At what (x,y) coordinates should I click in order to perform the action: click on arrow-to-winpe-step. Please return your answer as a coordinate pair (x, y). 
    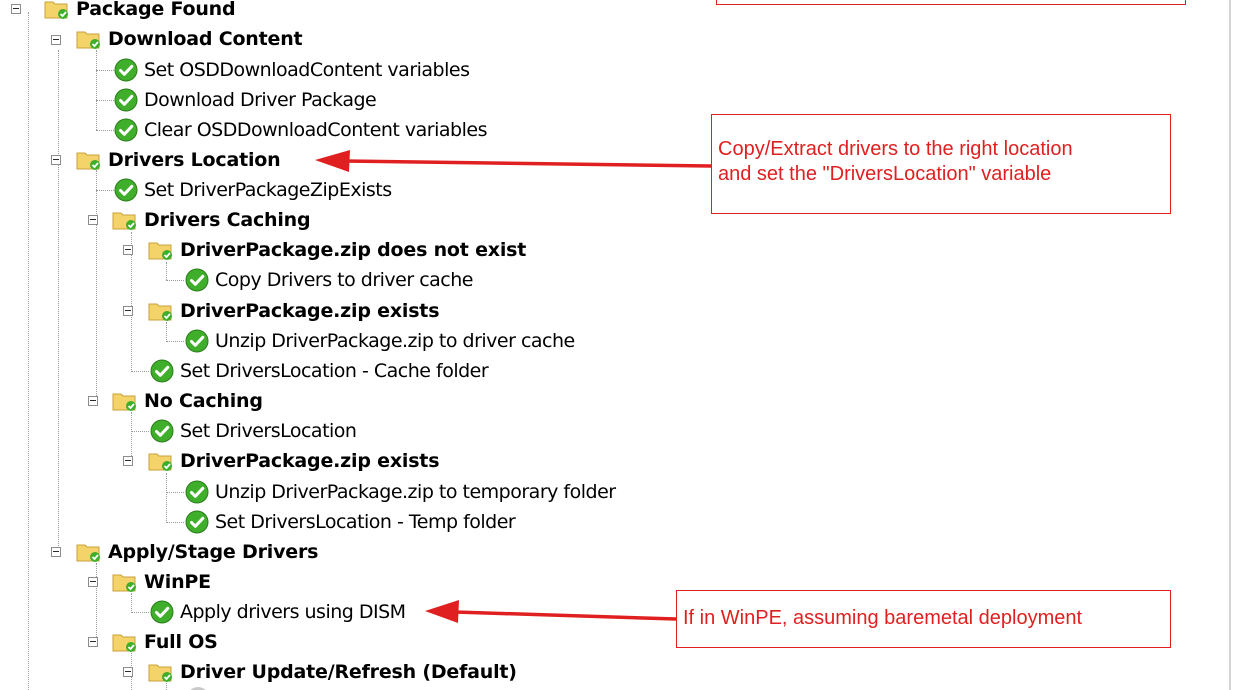
    Looking at the image, I should click on (551, 611).